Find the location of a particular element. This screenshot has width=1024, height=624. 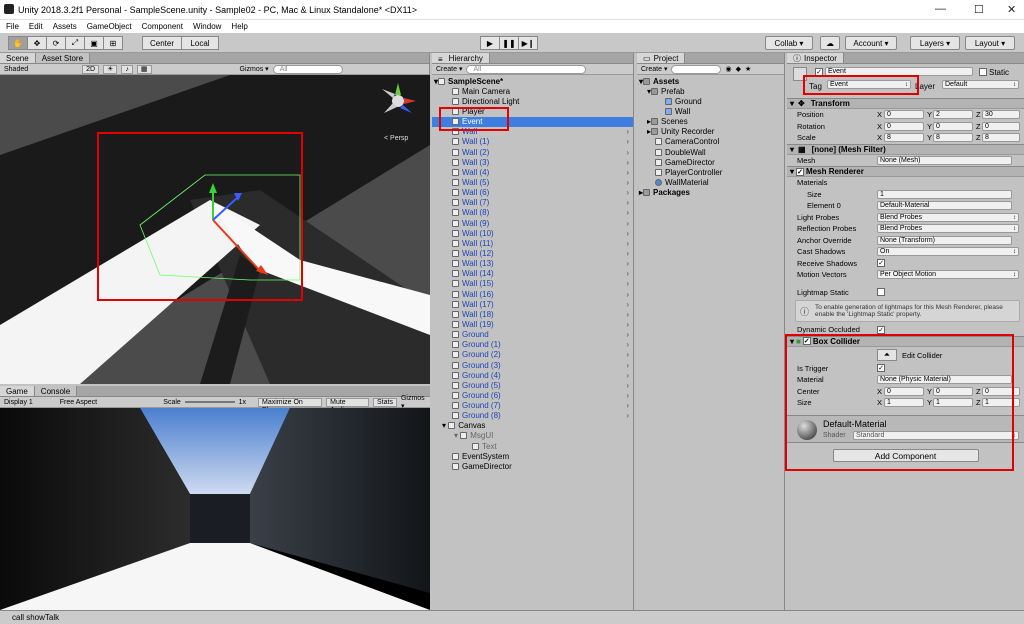

hierarchy-item-wall-2: Wall (2) › is located at coordinates (532, 152).